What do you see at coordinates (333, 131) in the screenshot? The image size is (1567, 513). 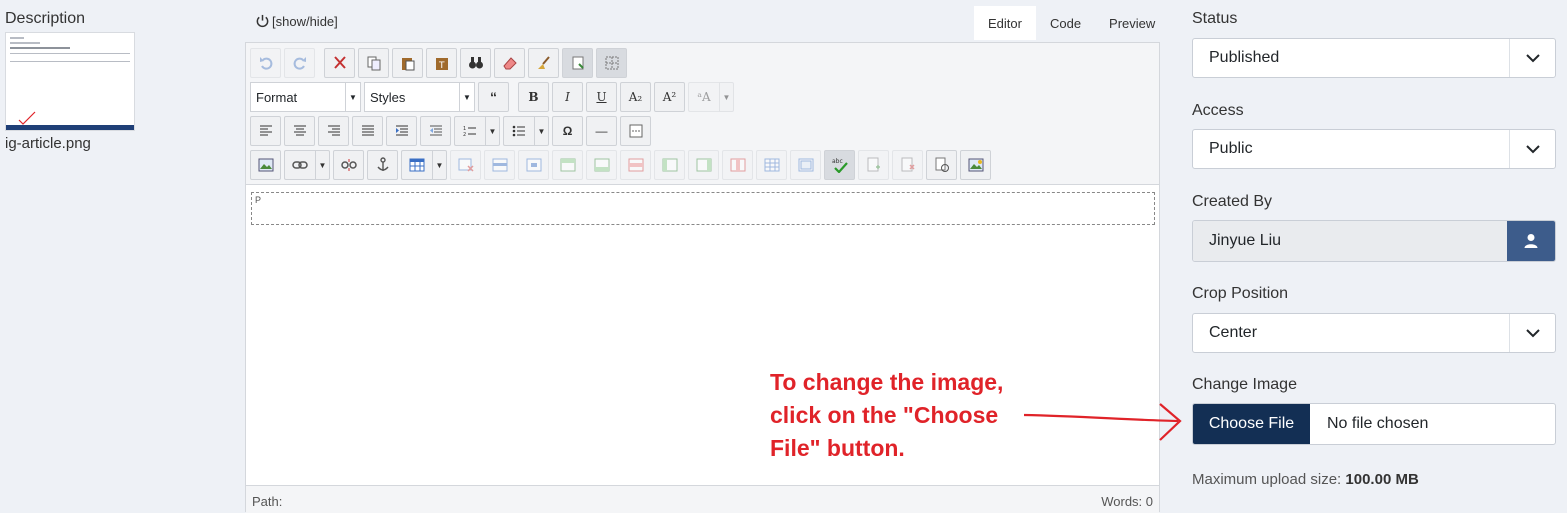 I see `align-right-icon` at bounding box center [333, 131].